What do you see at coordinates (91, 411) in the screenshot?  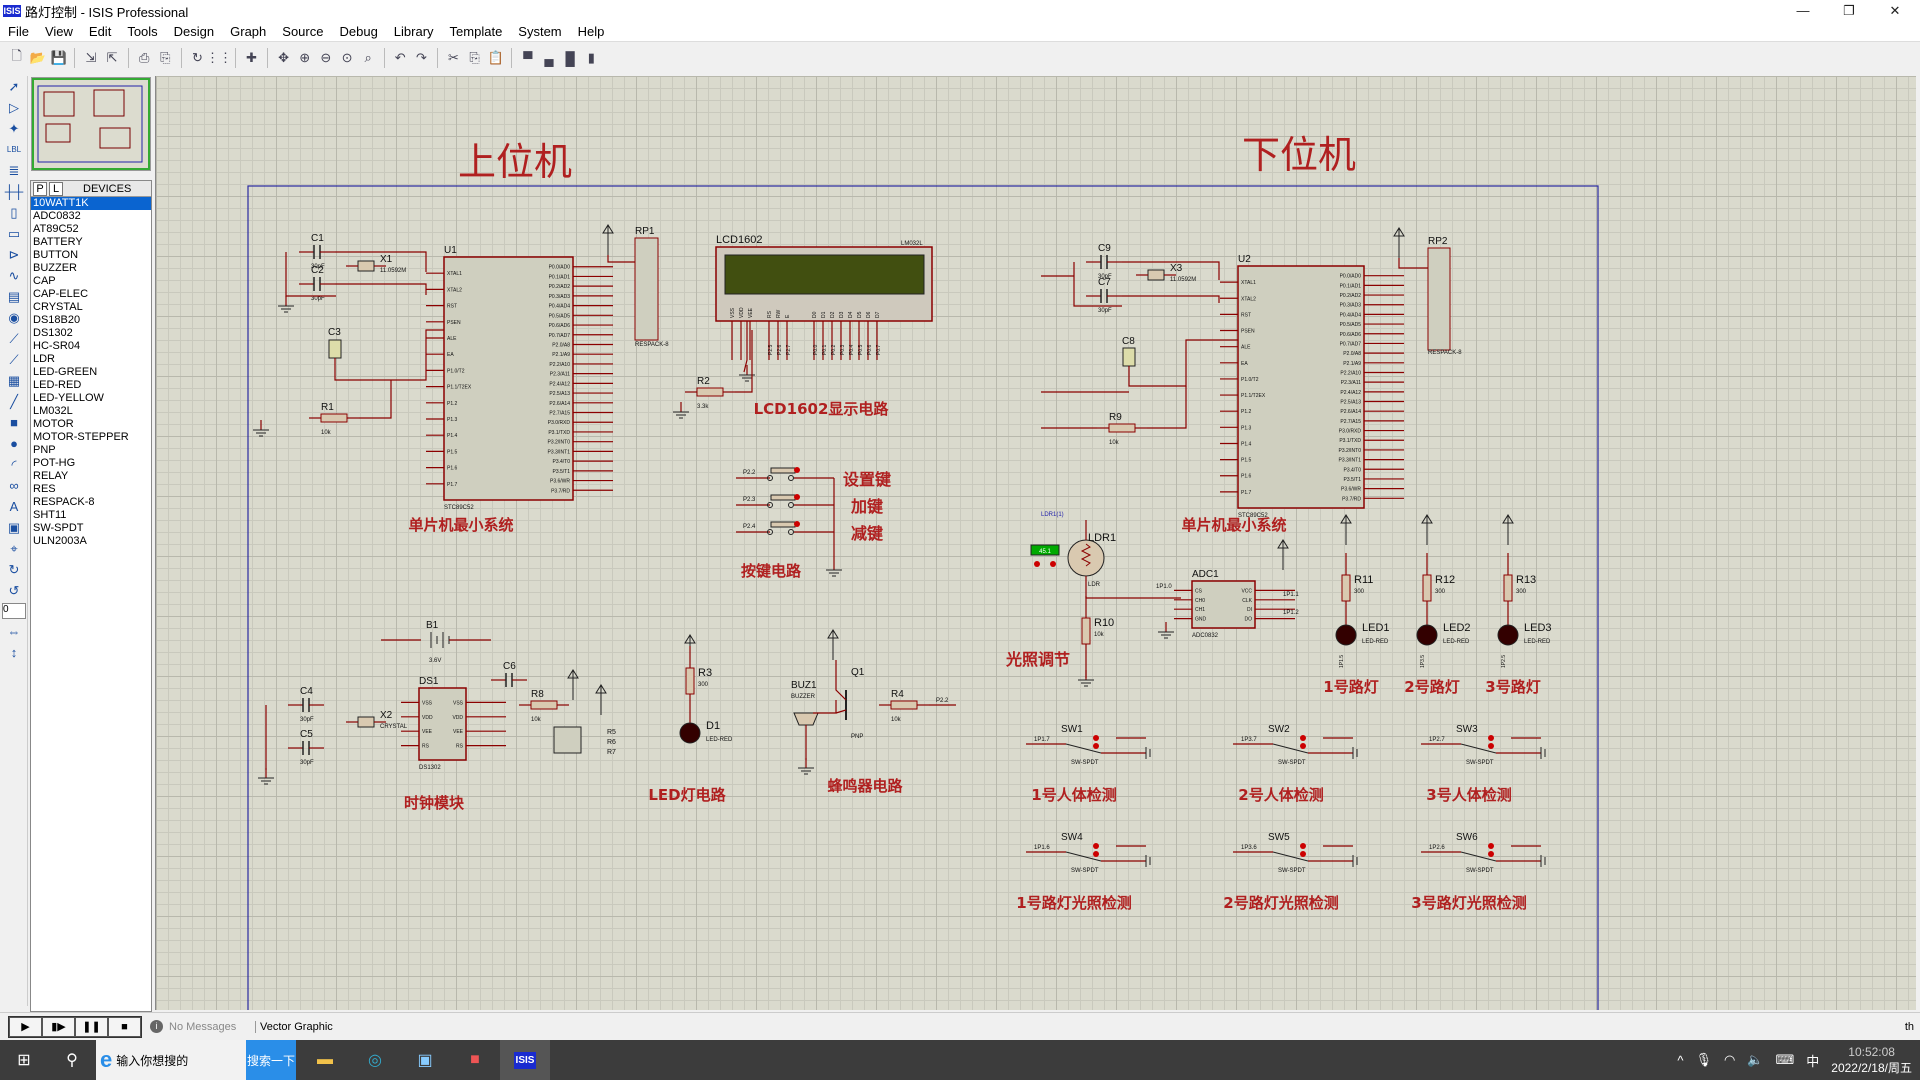 I see `device-item: LM032L` at bounding box center [91, 411].